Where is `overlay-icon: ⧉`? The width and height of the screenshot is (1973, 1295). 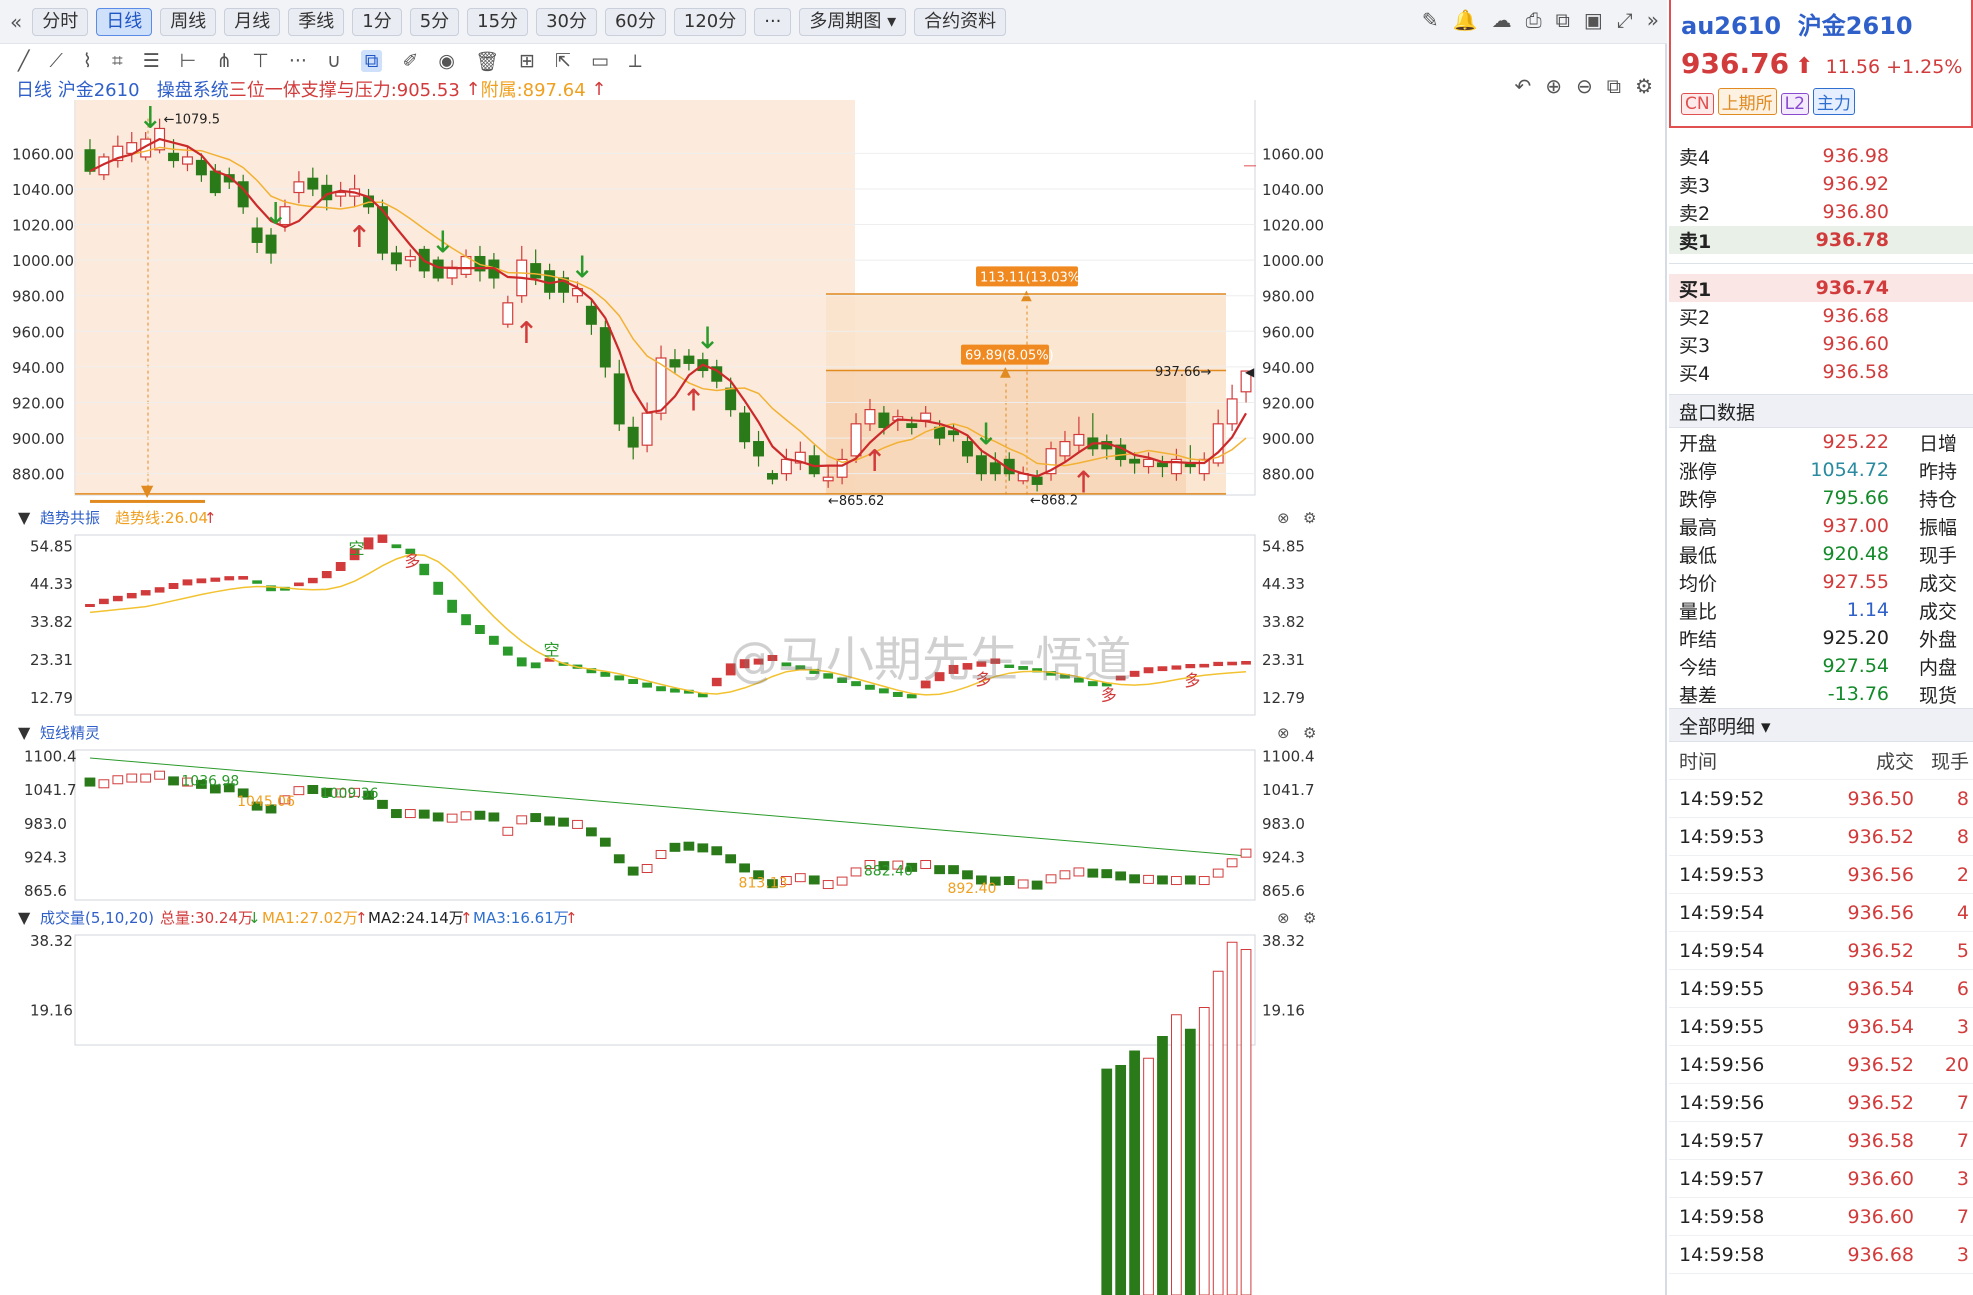
overlay-icon: ⧉ is located at coordinates (371, 61).